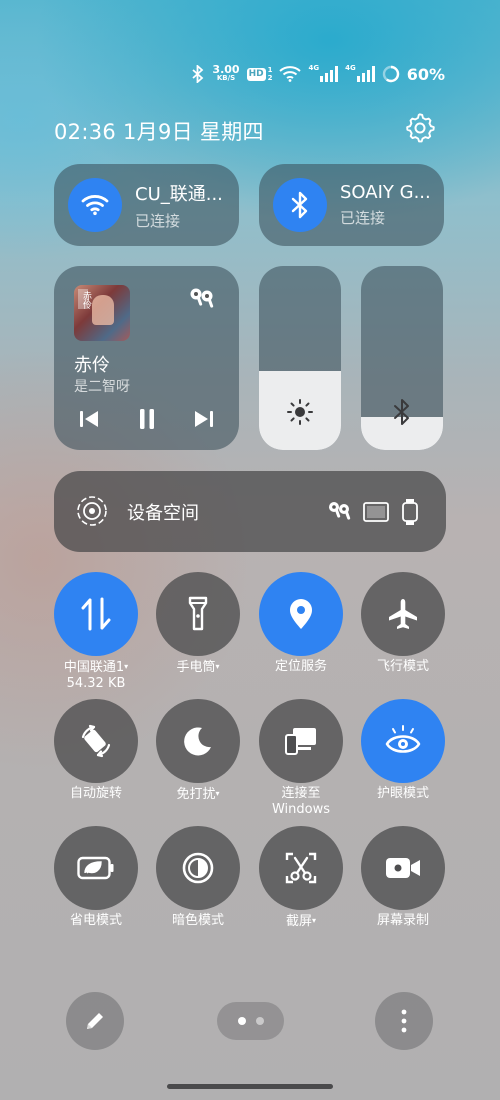 Image resolution: width=500 pixels, height=1100 pixels. What do you see at coordinates (163, 513) in the screenshot?
I see `device-space-label: 设备空间` at bounding box center [163, 513].